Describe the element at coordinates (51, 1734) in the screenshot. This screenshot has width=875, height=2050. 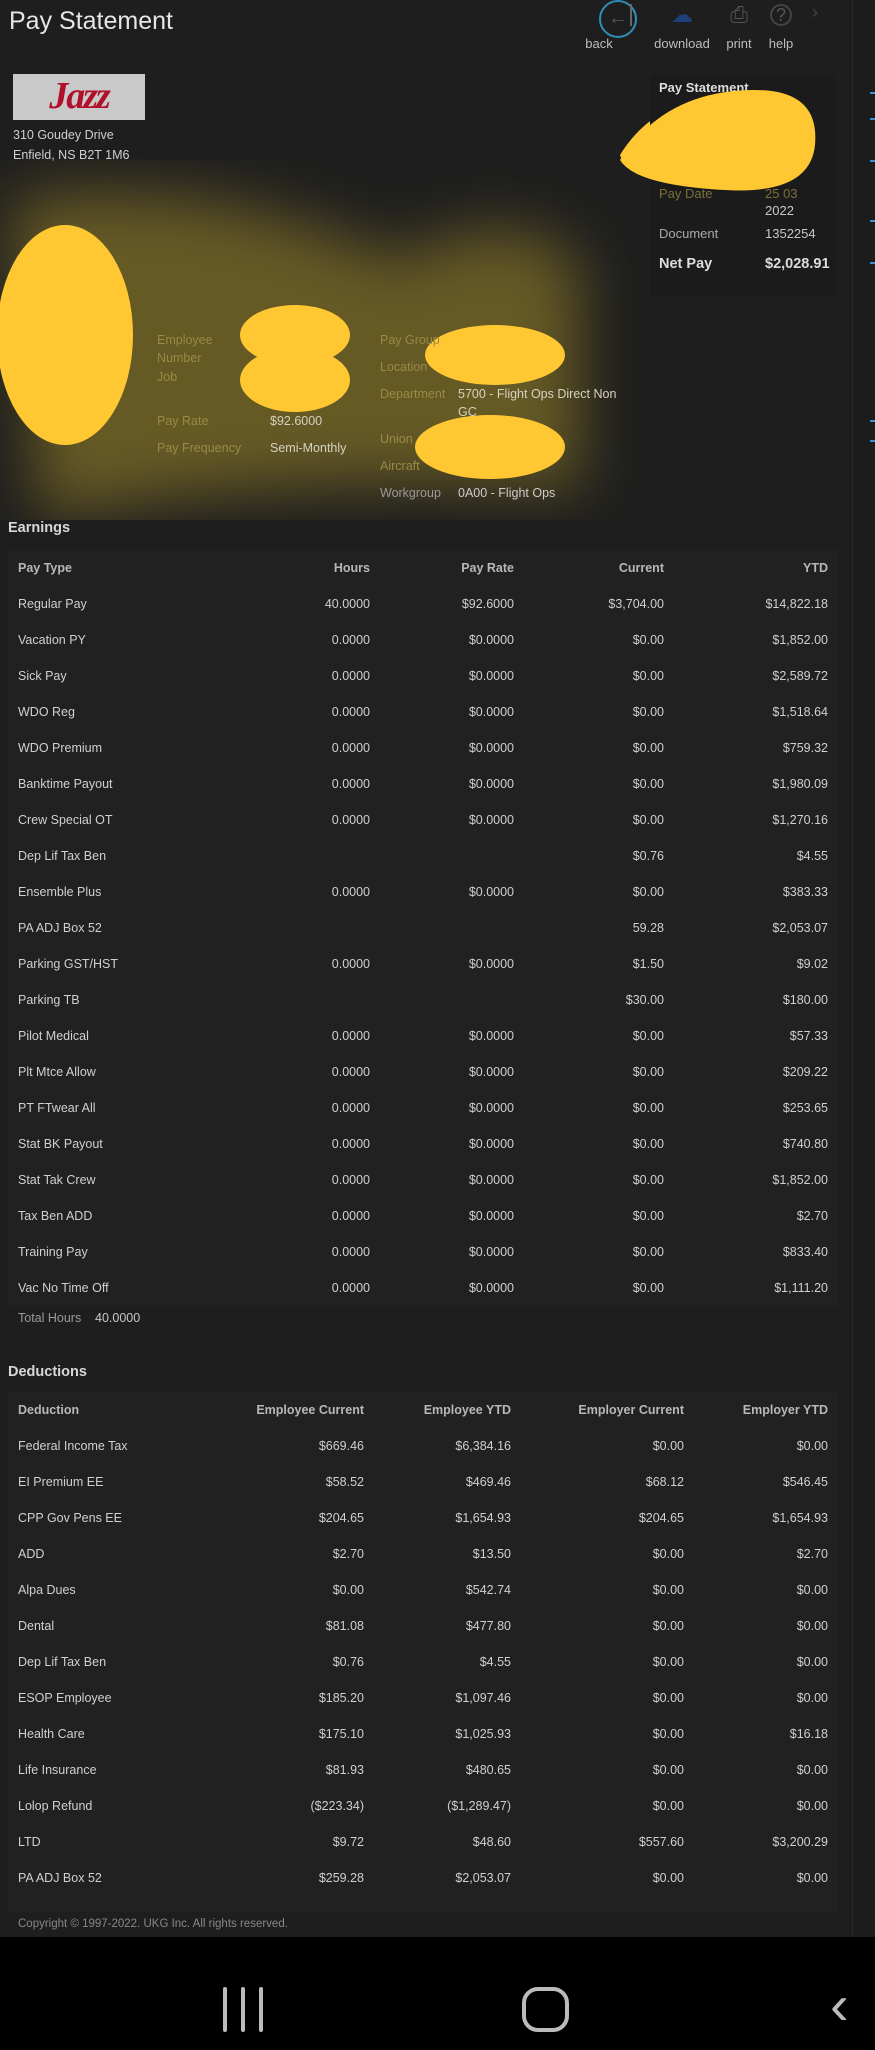
I see `table-cell: Health Care` at that location.